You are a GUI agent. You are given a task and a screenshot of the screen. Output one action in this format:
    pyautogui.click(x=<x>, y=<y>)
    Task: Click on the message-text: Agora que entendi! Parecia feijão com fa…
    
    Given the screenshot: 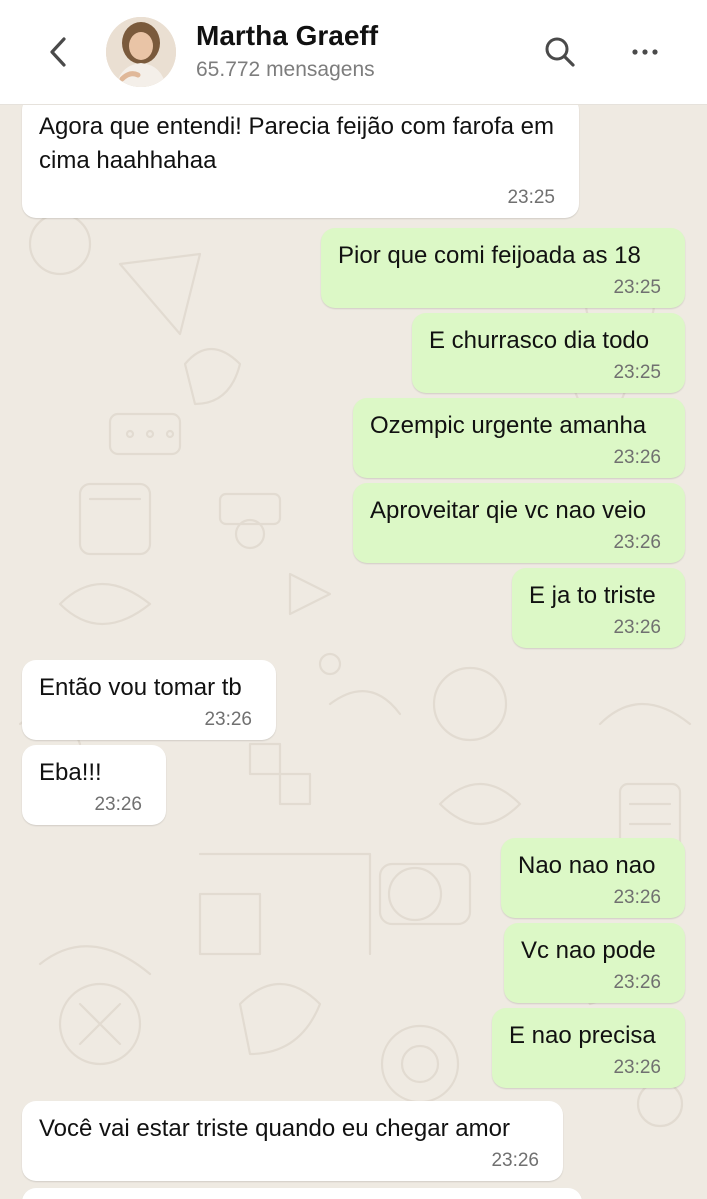 What is the action you would take?
    pyautogui.click(x=296, y=143)
    